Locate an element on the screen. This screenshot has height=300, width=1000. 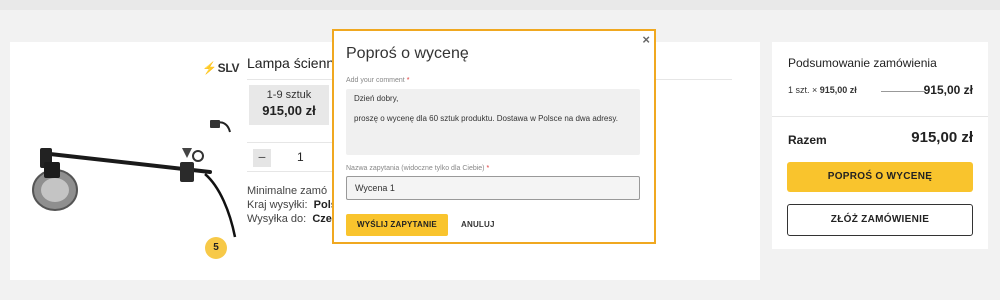
quantity-decrease-button: − is located at coordinates (262, 158).